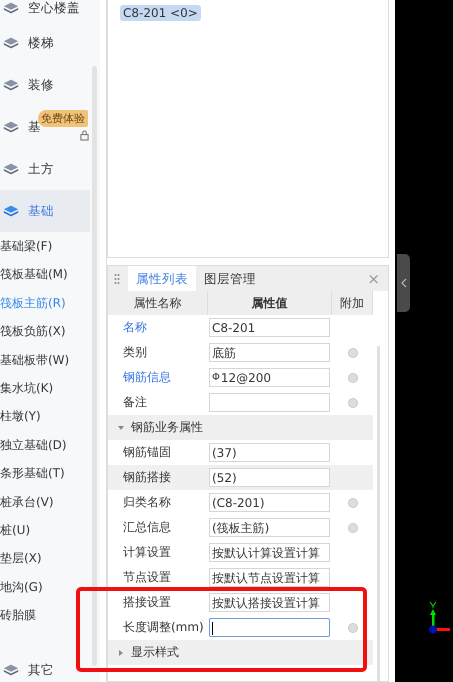 The height and width of the screenshot is (682, 453). I want to click on property-link: 名称, so click(158, 327).